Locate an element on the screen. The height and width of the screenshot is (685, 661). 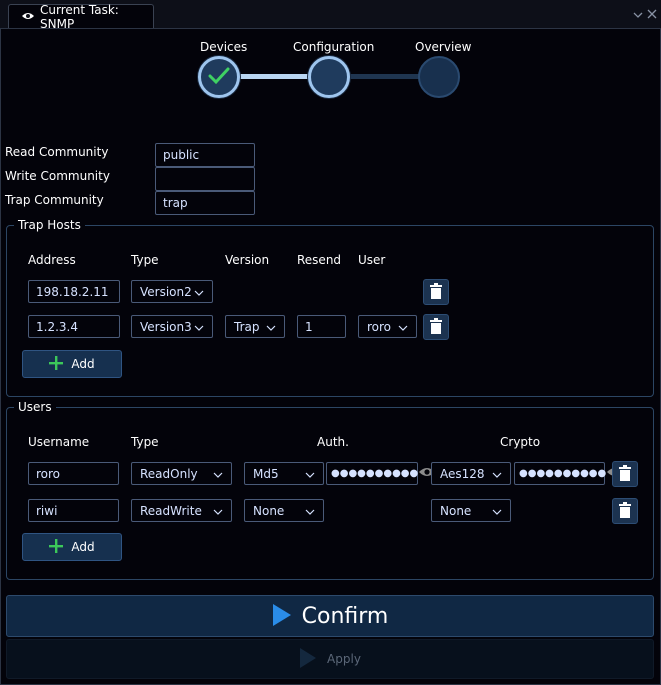
trap-host-type-value: Version2 is located at coordinates (166, 291).